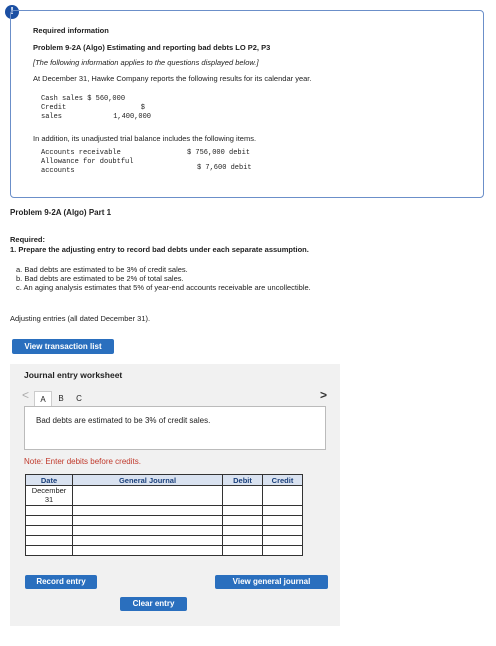 This screenshot has width=496, height=646. What do you see at coordinates (82, 461) in the screenshot?
I see `debits-note: Note: Enter debits before credits.` at bounding box center [82, 461].